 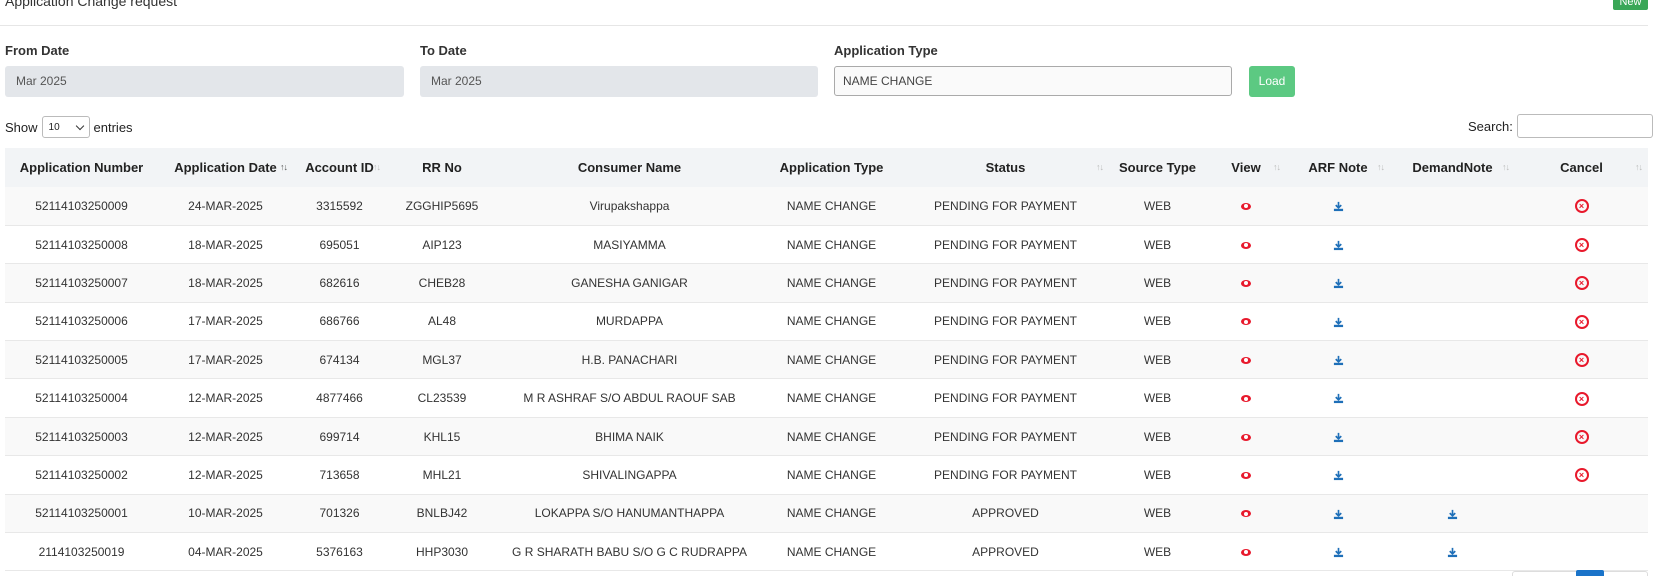 I want to click on load-button: Load, so click(x=1272, y=81).